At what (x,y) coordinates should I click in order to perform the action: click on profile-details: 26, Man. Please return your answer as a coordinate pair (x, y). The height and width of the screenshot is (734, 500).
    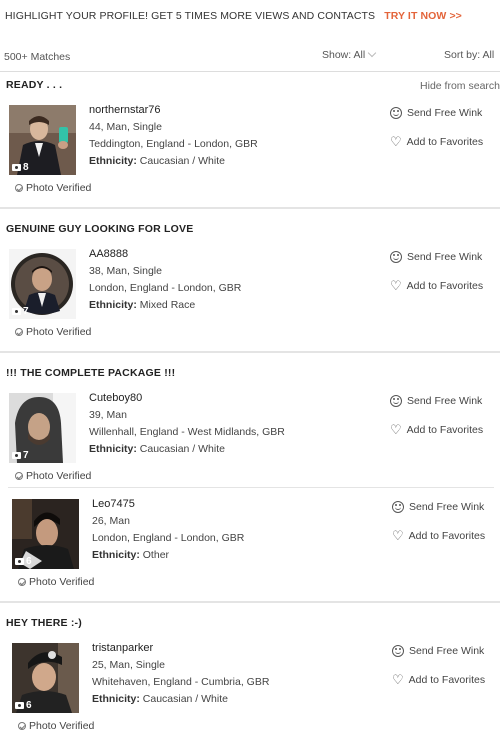
    Looking at the image, I should click on (111, 521).